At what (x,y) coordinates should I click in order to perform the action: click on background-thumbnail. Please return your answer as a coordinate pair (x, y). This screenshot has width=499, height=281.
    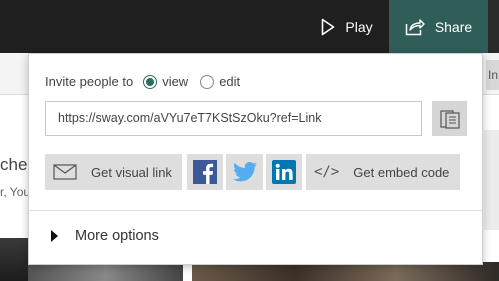
    Looking at the image, I should click on (14, 259).